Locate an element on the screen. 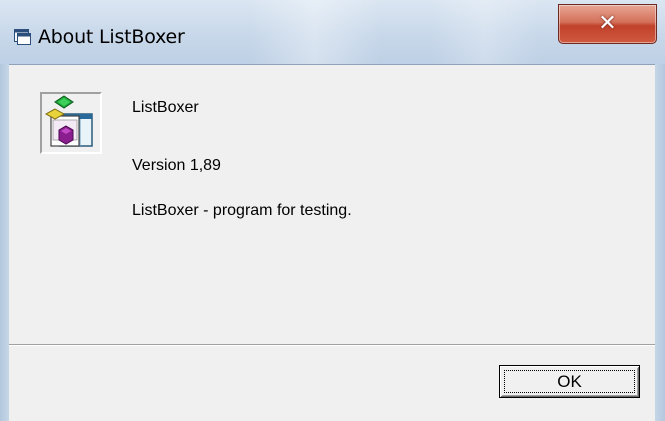  separator is located at coordinates (332, 345).